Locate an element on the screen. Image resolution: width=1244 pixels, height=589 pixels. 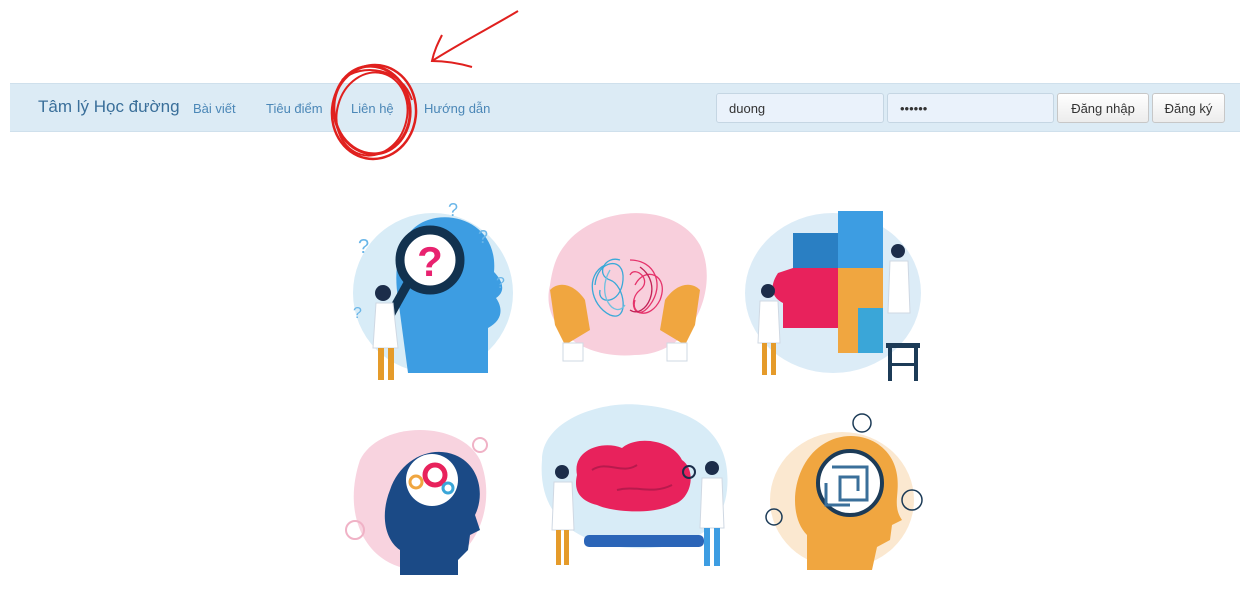
nav-link-contact: Liên hệ is located at coordinates (372, 108).